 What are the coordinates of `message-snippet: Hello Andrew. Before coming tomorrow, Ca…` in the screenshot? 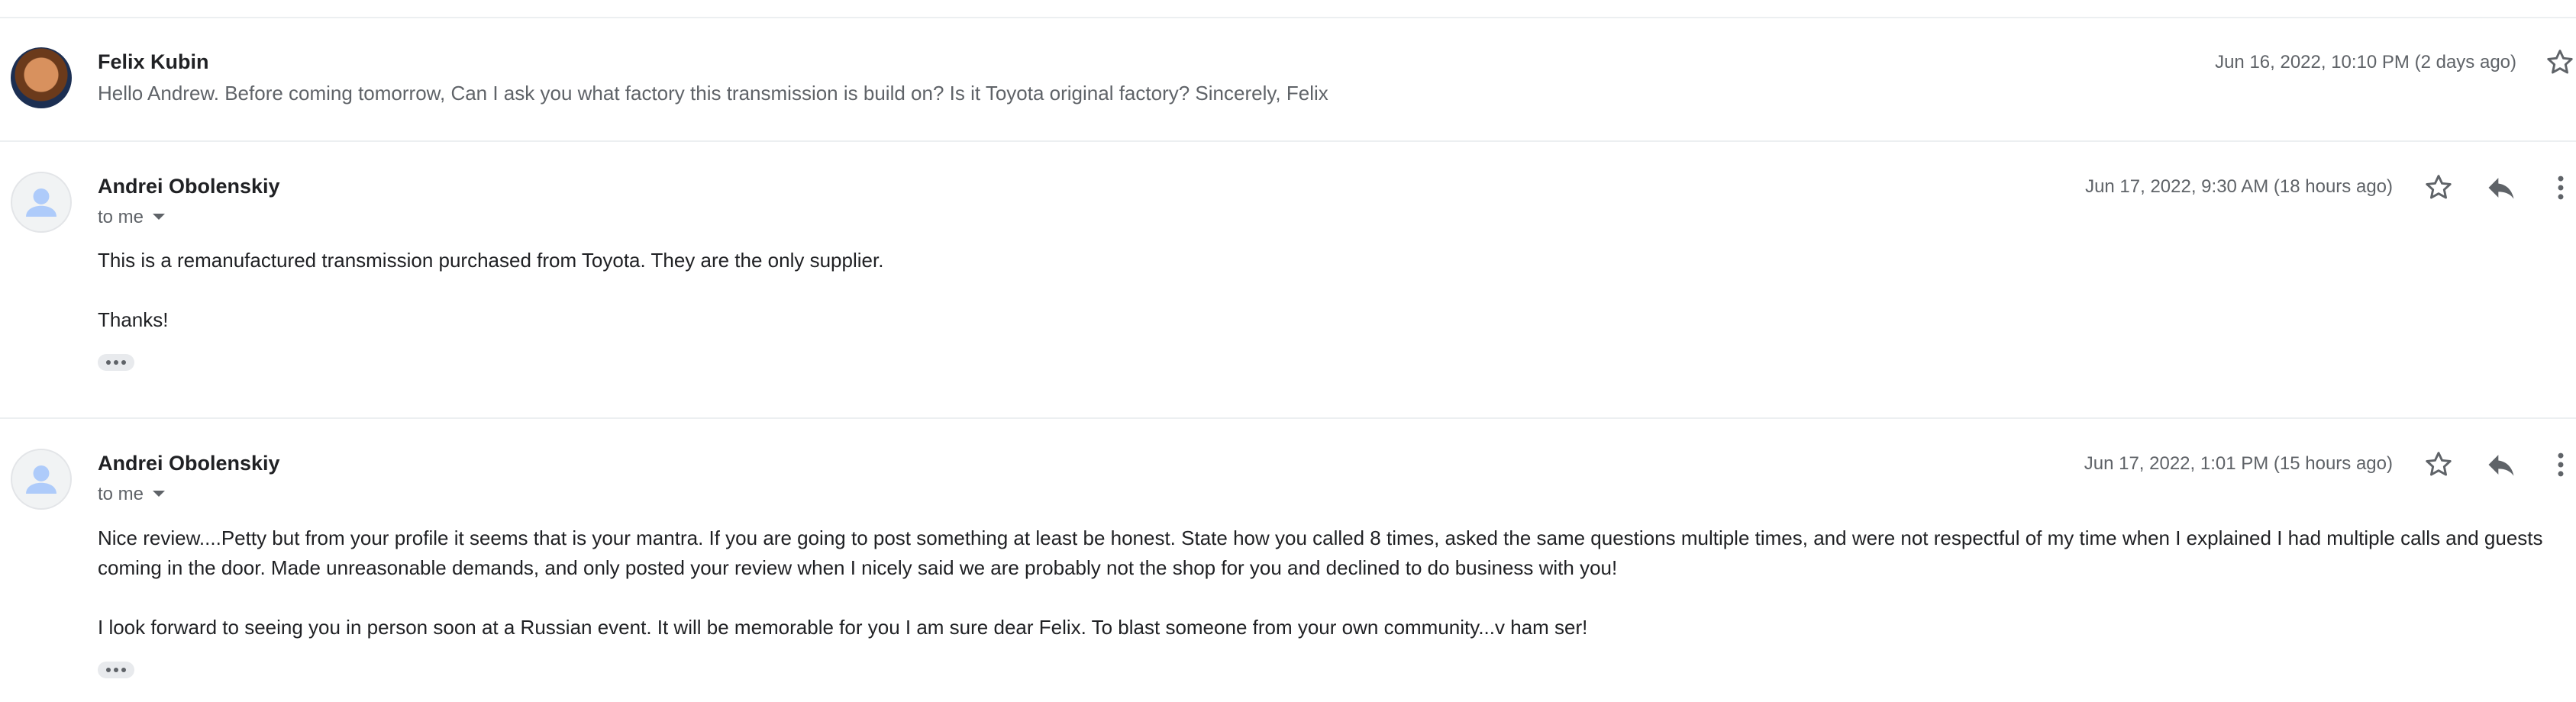 It's located at (713, 94).